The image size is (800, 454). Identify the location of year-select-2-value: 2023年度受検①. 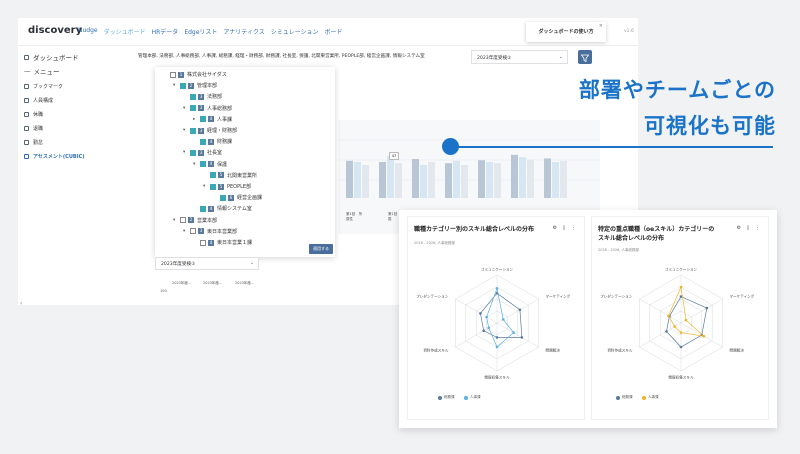
(178, 264).